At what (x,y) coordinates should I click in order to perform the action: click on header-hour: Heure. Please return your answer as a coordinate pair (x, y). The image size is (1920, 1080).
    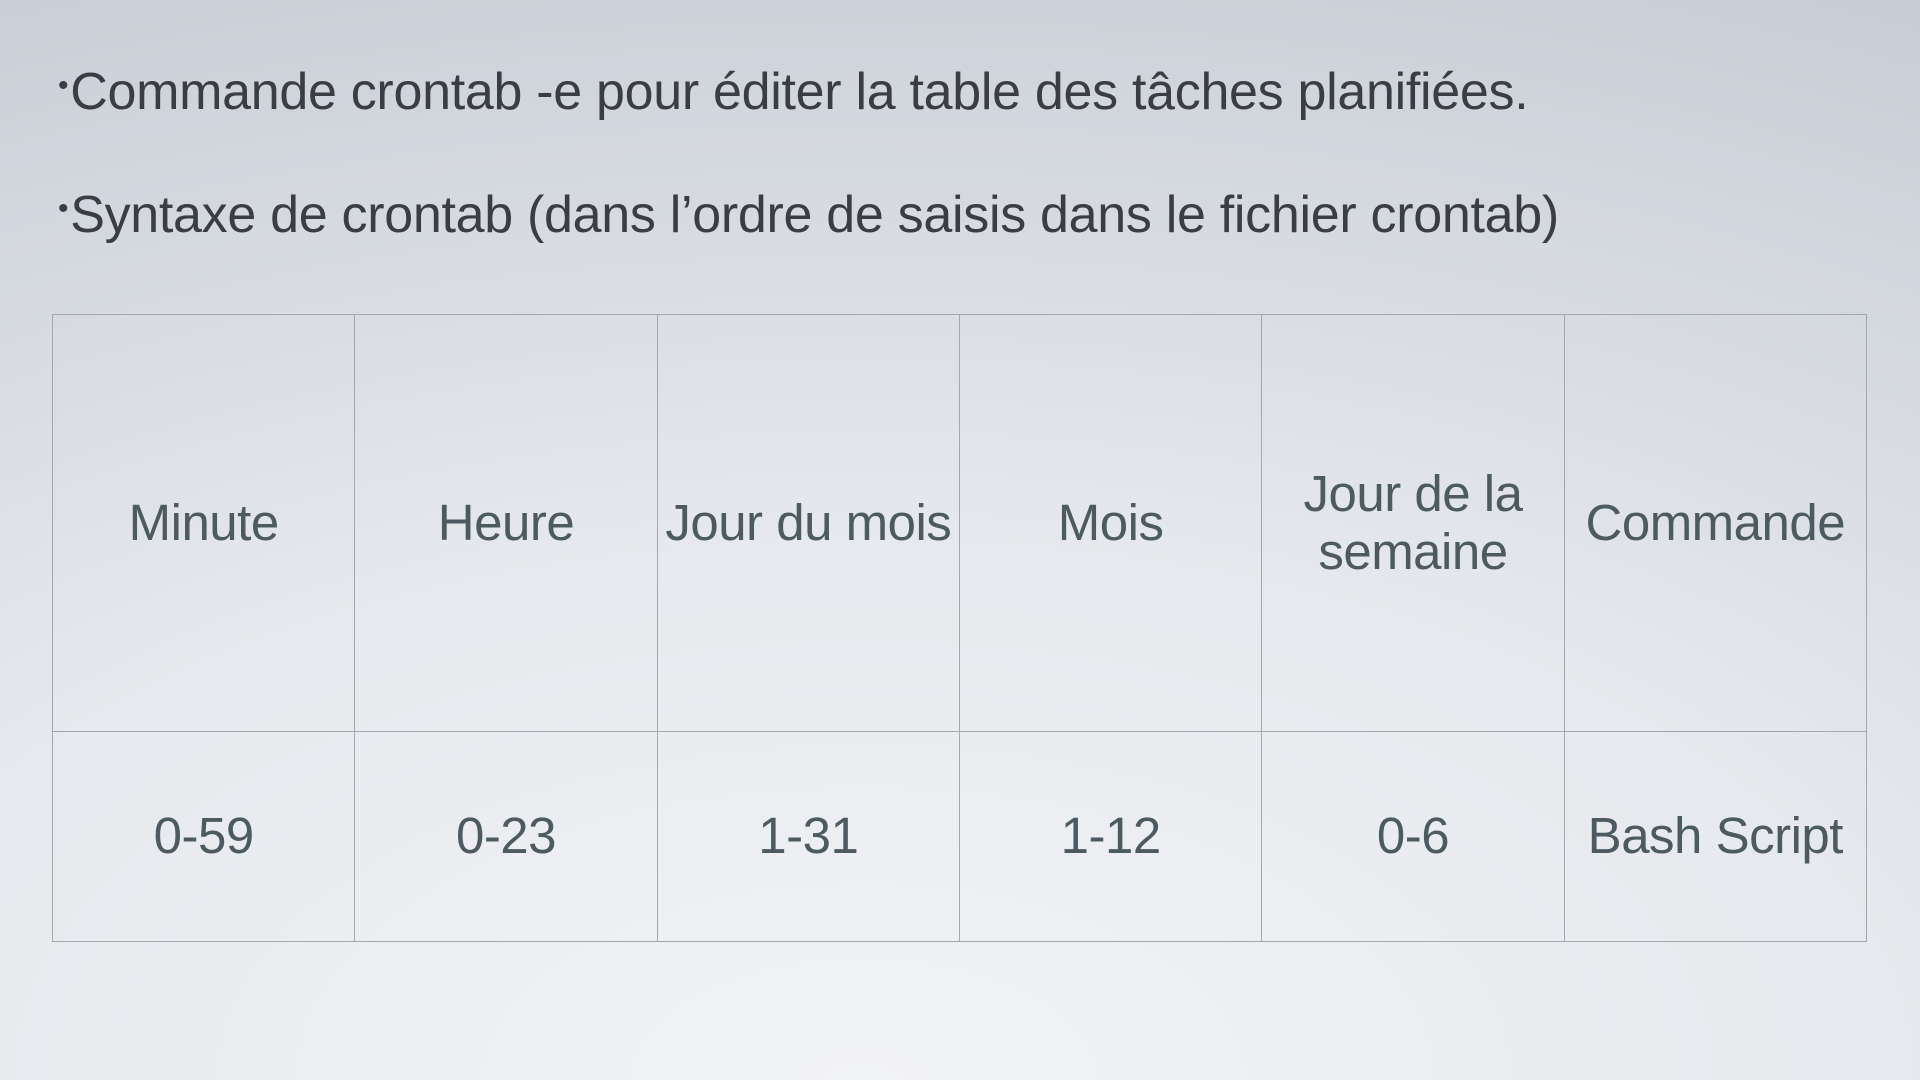
    Looking at the image, I should click on (506, 523).